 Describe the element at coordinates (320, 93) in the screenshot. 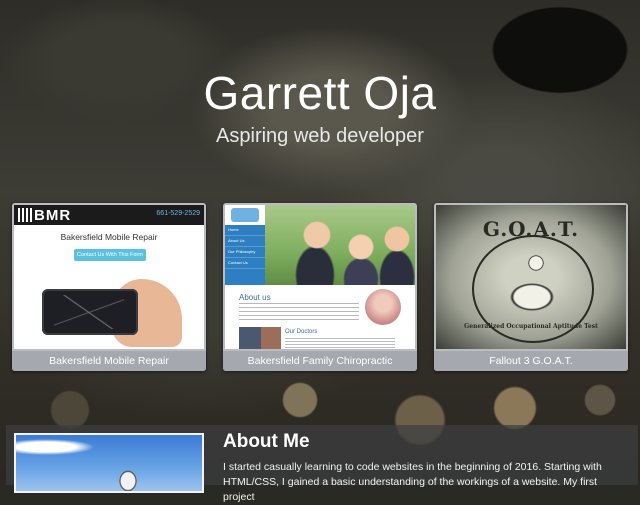

I see `site-title: Garrett Oja` at that location.